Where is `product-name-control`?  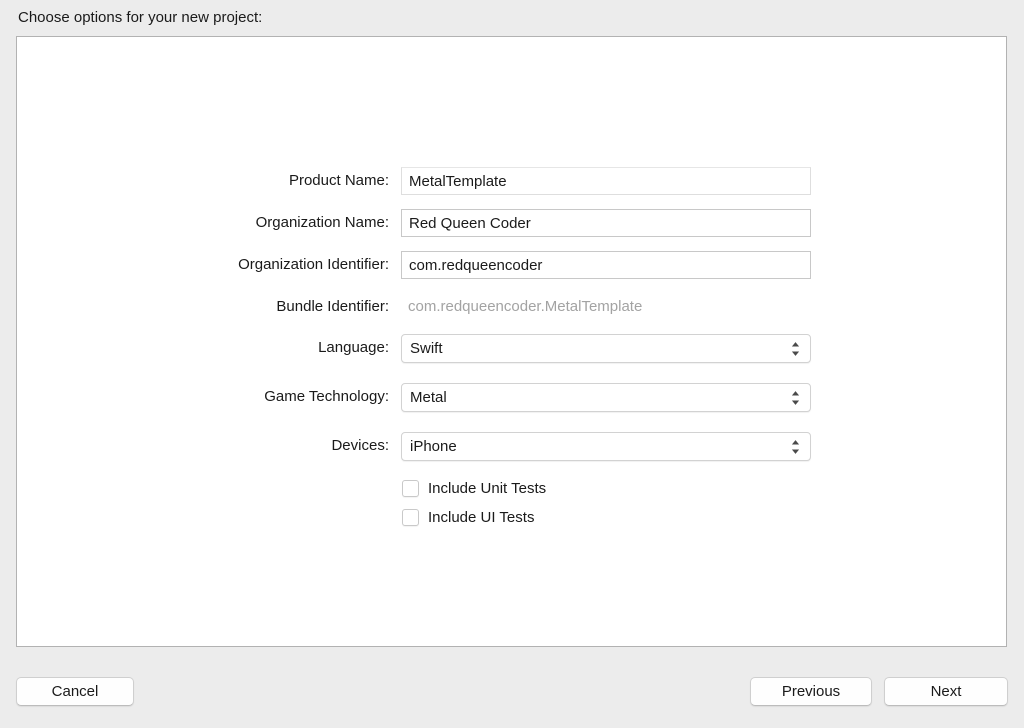 product-name-control is located at coordinates (606, 181).